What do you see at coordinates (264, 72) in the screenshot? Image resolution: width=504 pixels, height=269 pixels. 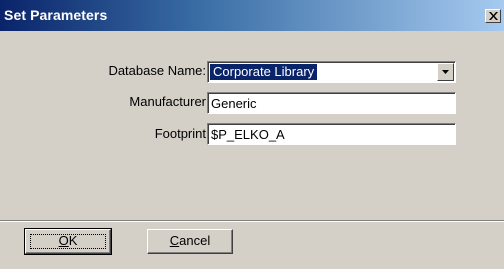 I see `database-name-value: Corporate Library` at bounding box center [264, 72].